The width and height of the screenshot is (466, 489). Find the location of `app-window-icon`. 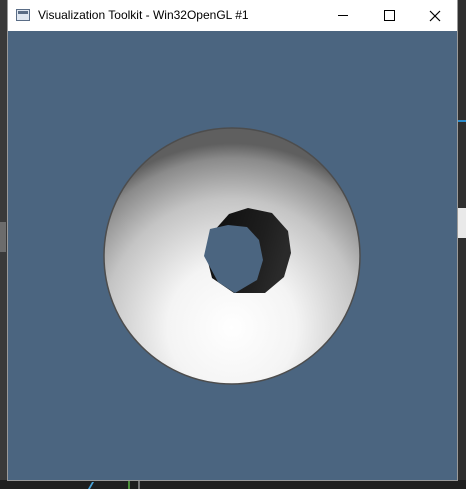

app-window-icon is located at coordinates (23, 15).